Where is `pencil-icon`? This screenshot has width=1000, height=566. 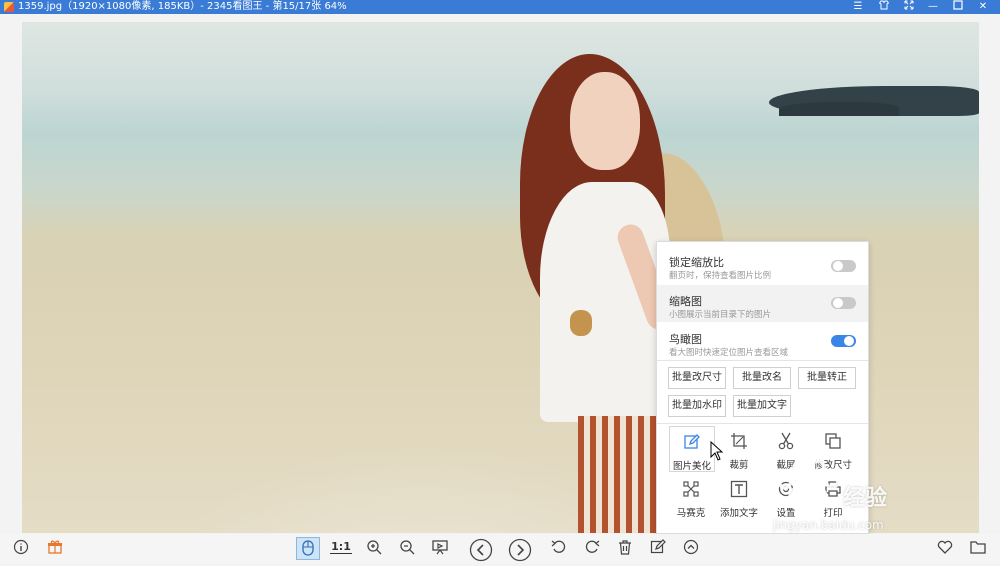
pencil-icon is located at coordinates (692, 444).